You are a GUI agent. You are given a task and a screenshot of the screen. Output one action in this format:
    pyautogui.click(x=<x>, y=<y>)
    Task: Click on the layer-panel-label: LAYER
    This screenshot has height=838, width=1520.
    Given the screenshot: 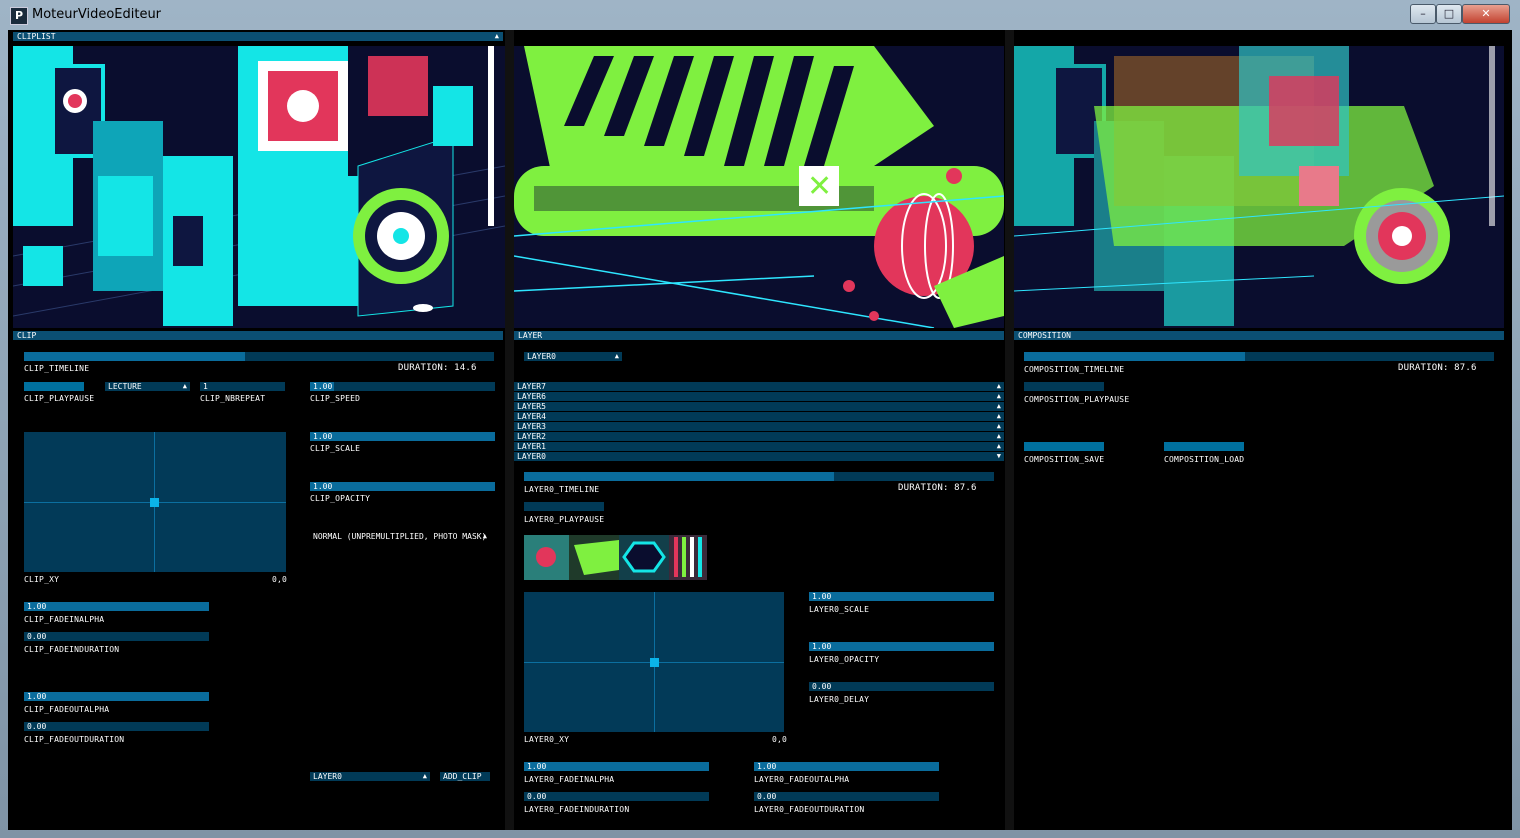 What is the action you would take?
    pyautogui.click(x=530, y=335)
    